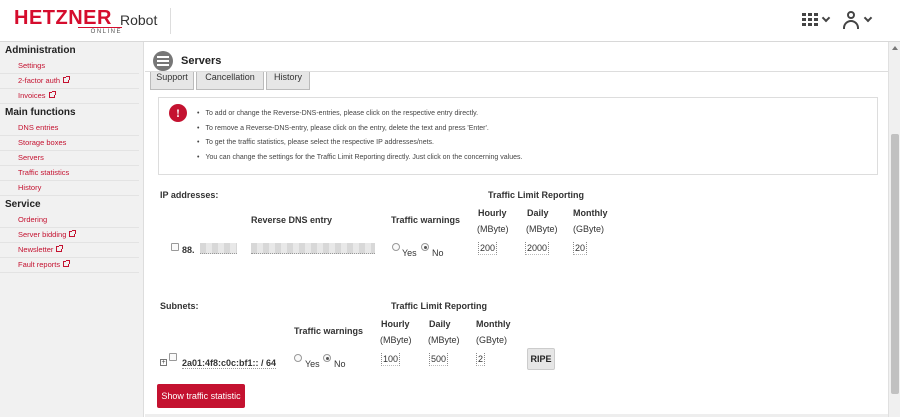  I want to click on ip-warnings-yes-radio, so click(396, 247).